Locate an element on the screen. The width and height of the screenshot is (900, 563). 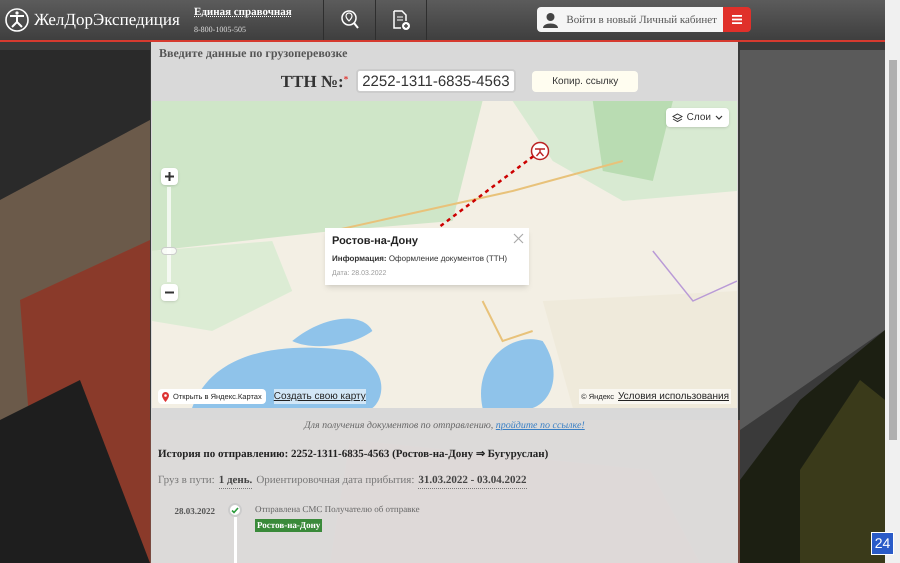
scrollbar-thumb is located at coordinates (892, 250).